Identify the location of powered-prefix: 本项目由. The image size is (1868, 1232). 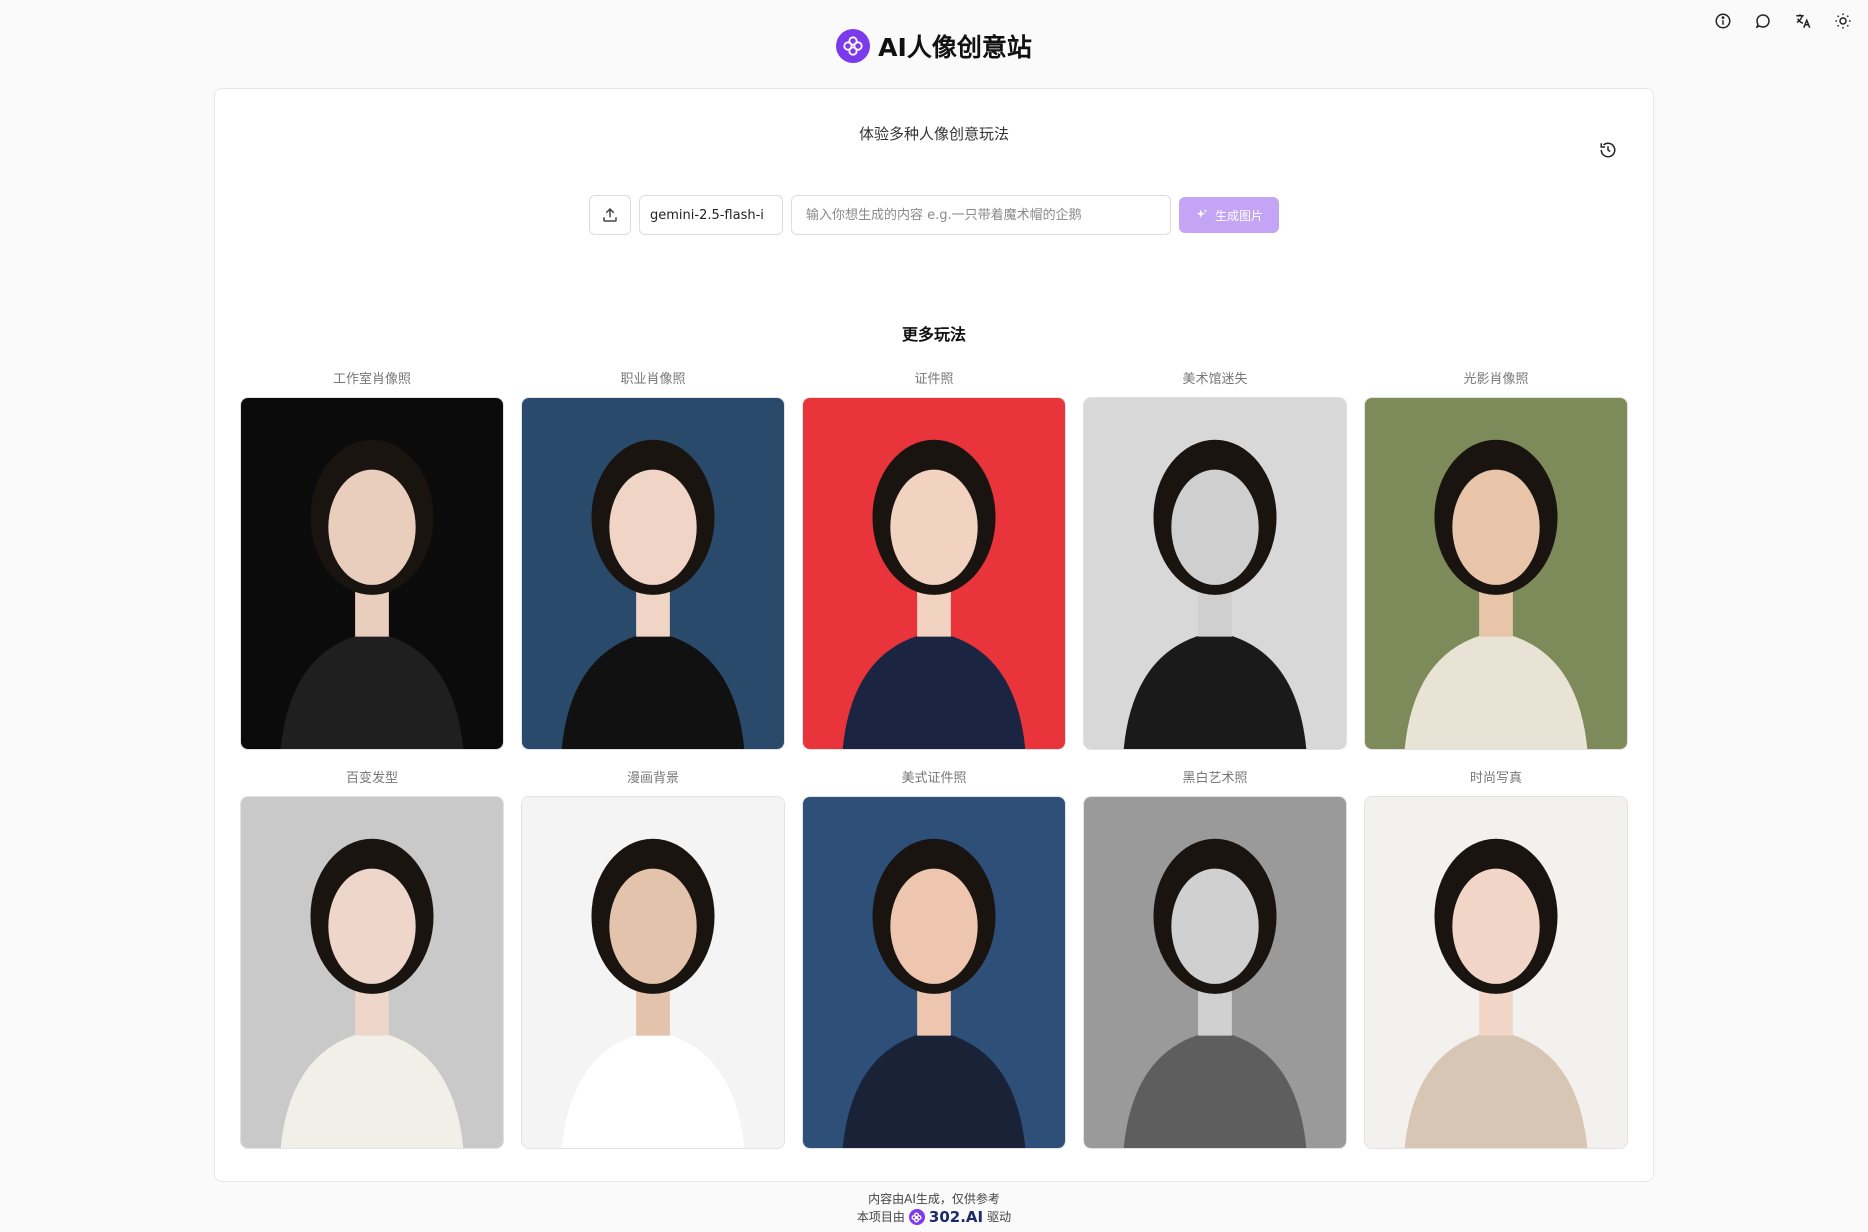
(880, 1217).